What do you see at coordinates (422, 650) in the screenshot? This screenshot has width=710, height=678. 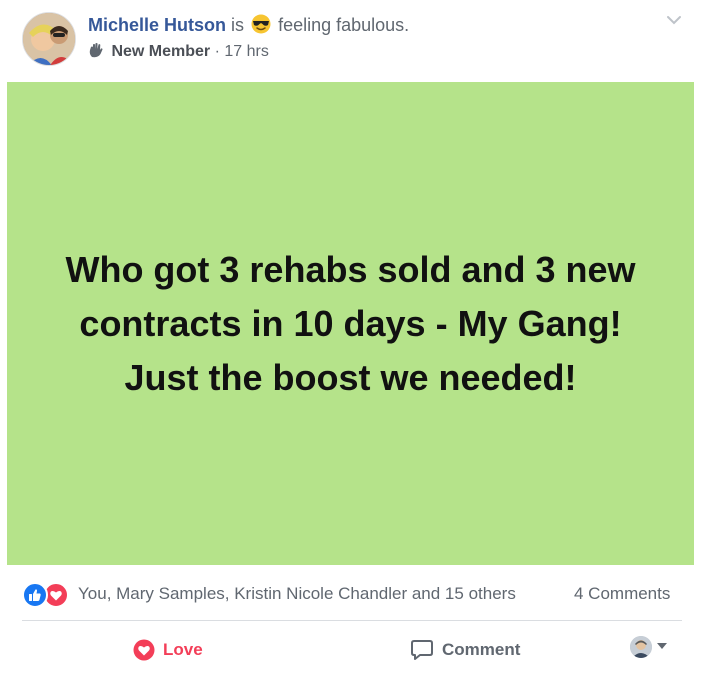 I see `comment-bubble-icon` at bounding box center [422, 650].